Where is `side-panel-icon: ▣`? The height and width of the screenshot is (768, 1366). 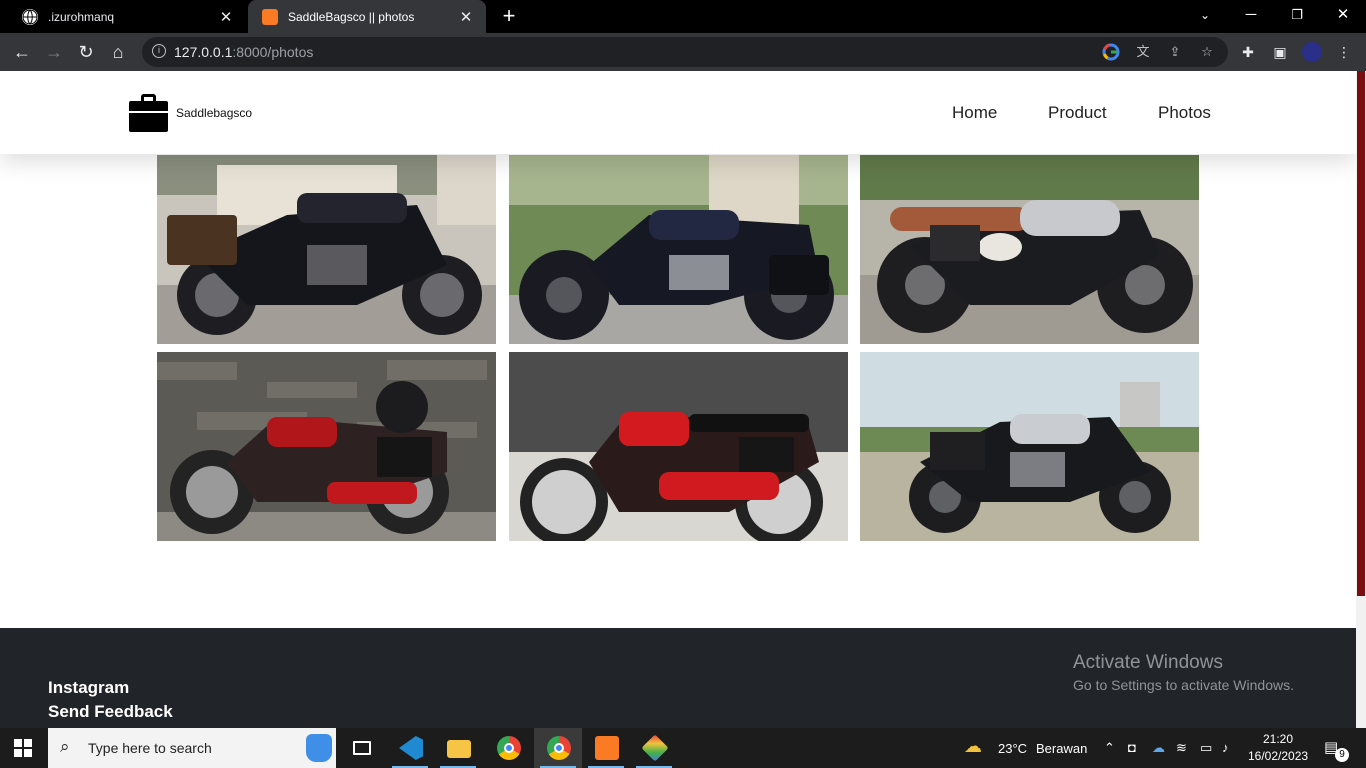
side-panel-icon: ▣ is located at coordinates (1280, 52).